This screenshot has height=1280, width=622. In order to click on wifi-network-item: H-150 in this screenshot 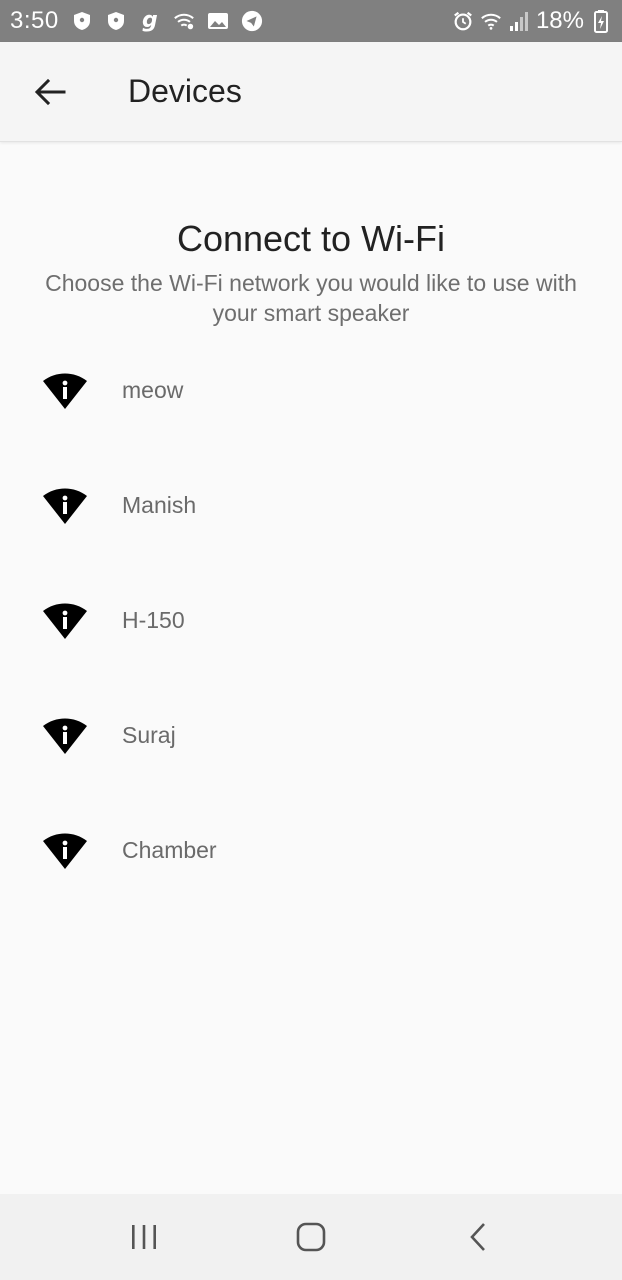, I will do `click(311, 620)`.